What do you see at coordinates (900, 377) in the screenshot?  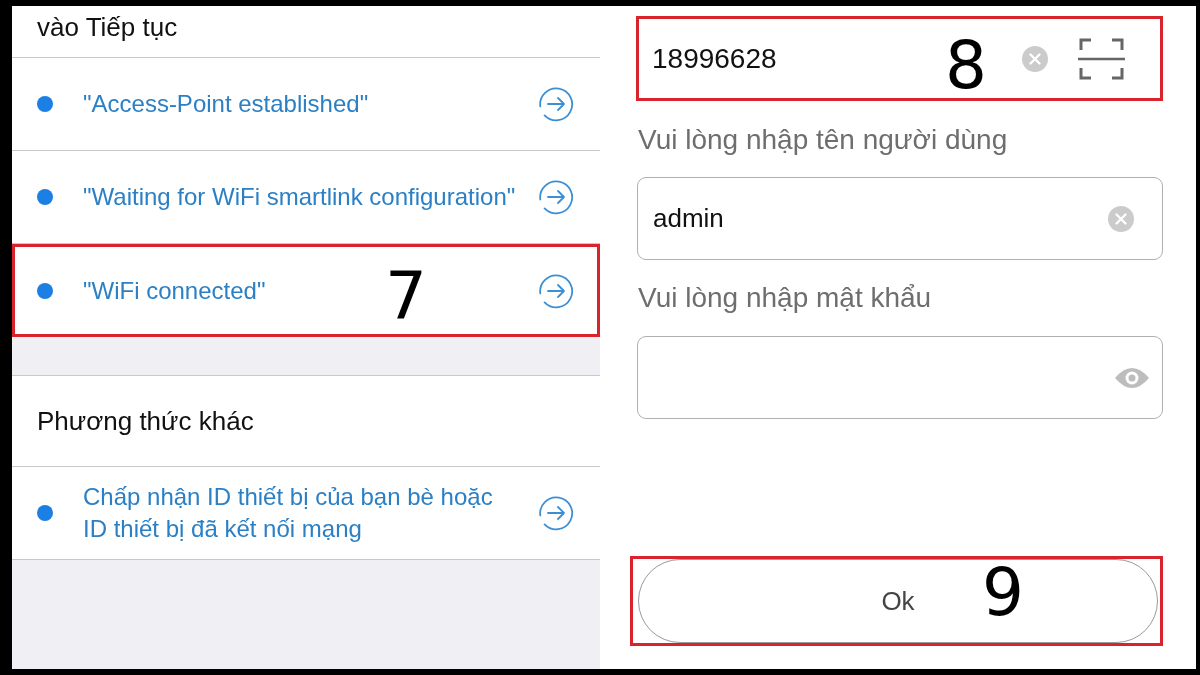 I see `password-field` at bounding box center [900, 377].